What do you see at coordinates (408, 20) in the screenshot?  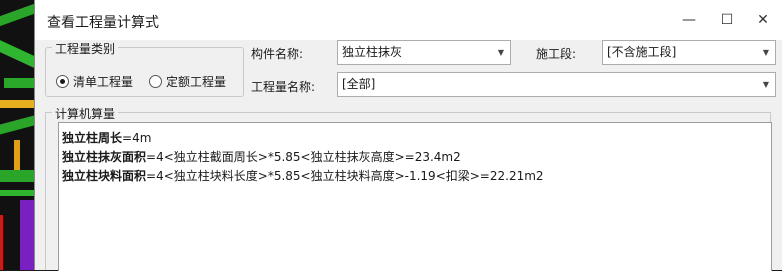 I see `title-bar: 查看工程量计算式 — ☐ ✕` at bounding box center [408, 20].